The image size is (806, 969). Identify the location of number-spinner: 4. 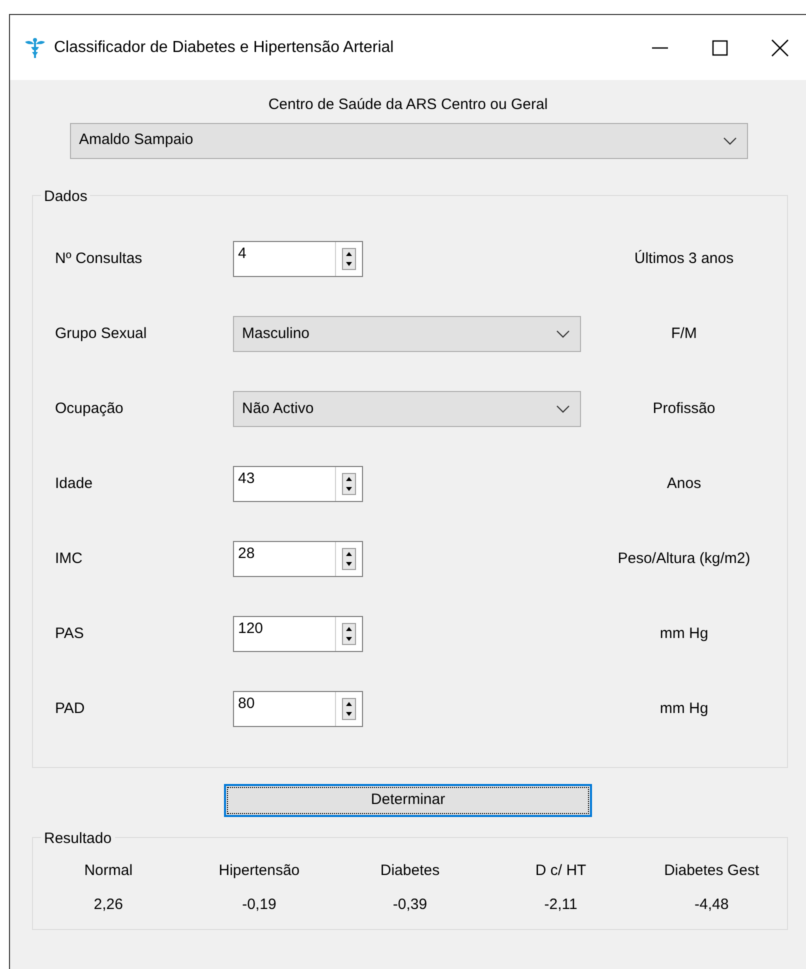
(298, 259).